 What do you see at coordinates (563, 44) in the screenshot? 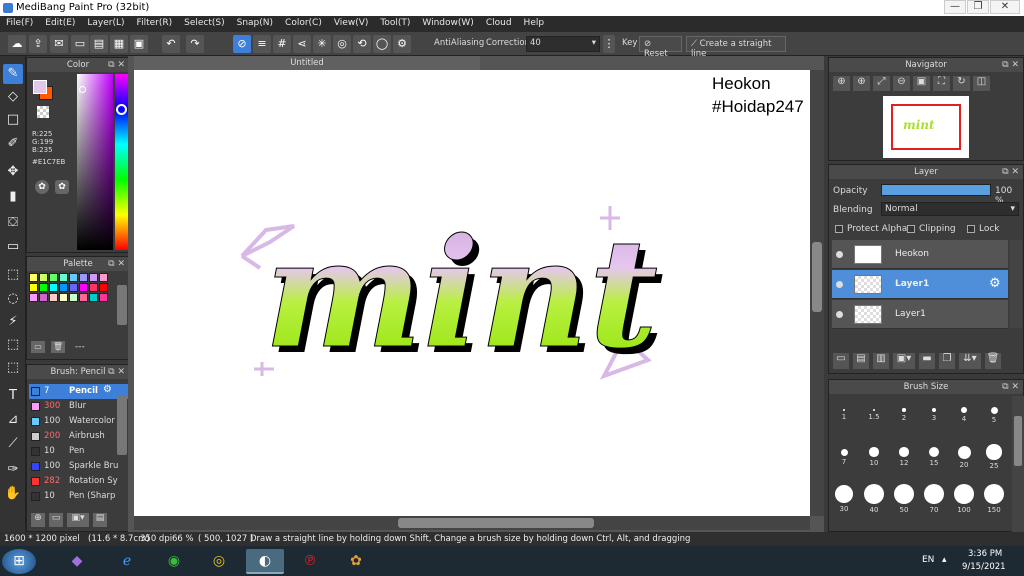
I see `correction-select: 40 ▾` at bounding box center [563, 44].